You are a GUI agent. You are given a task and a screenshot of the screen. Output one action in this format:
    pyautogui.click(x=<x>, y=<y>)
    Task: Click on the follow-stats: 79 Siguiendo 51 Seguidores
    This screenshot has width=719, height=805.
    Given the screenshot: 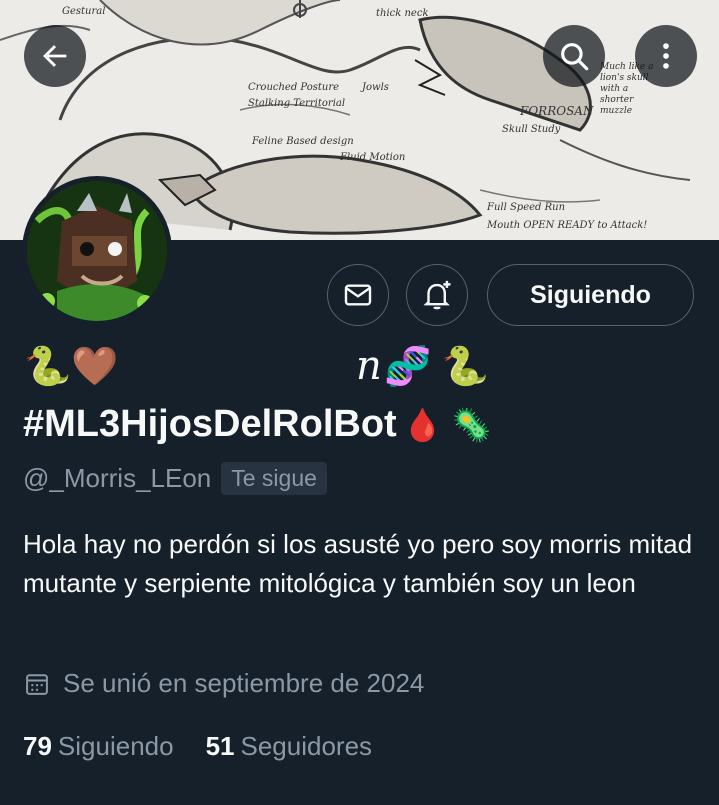 What is the action you would take?
    pyautogui.click(x=197, y=746)
    